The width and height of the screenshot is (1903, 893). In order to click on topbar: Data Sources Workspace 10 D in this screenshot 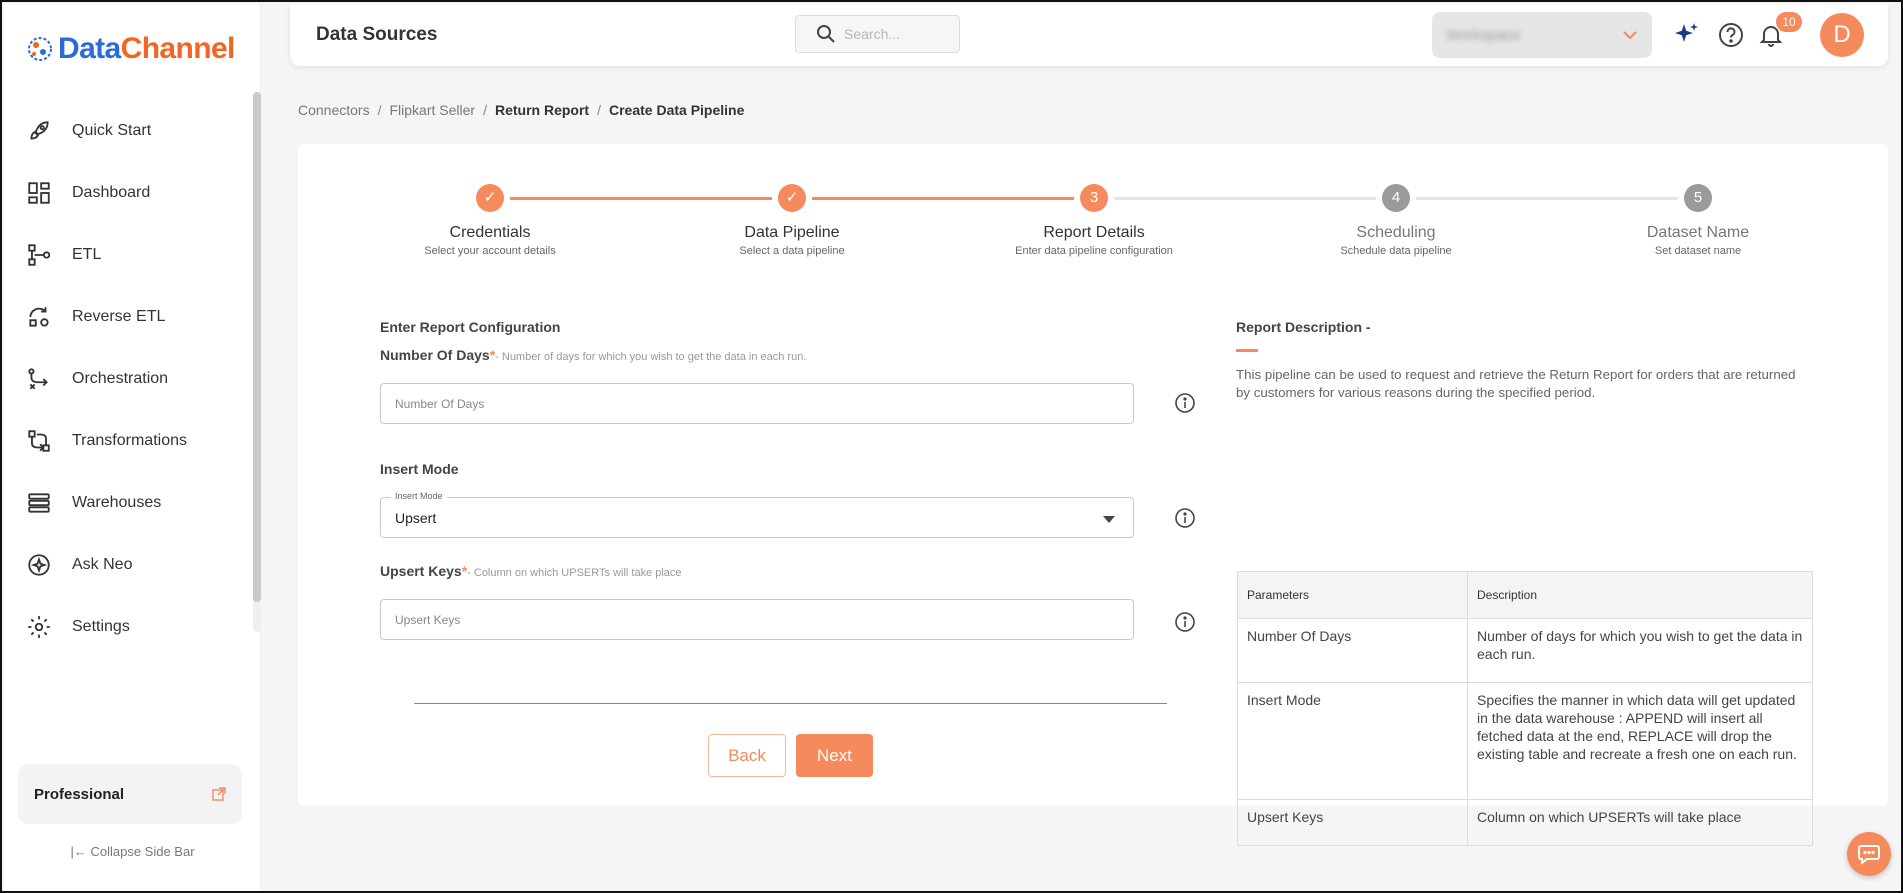, I will do `click(1089, 35)`.